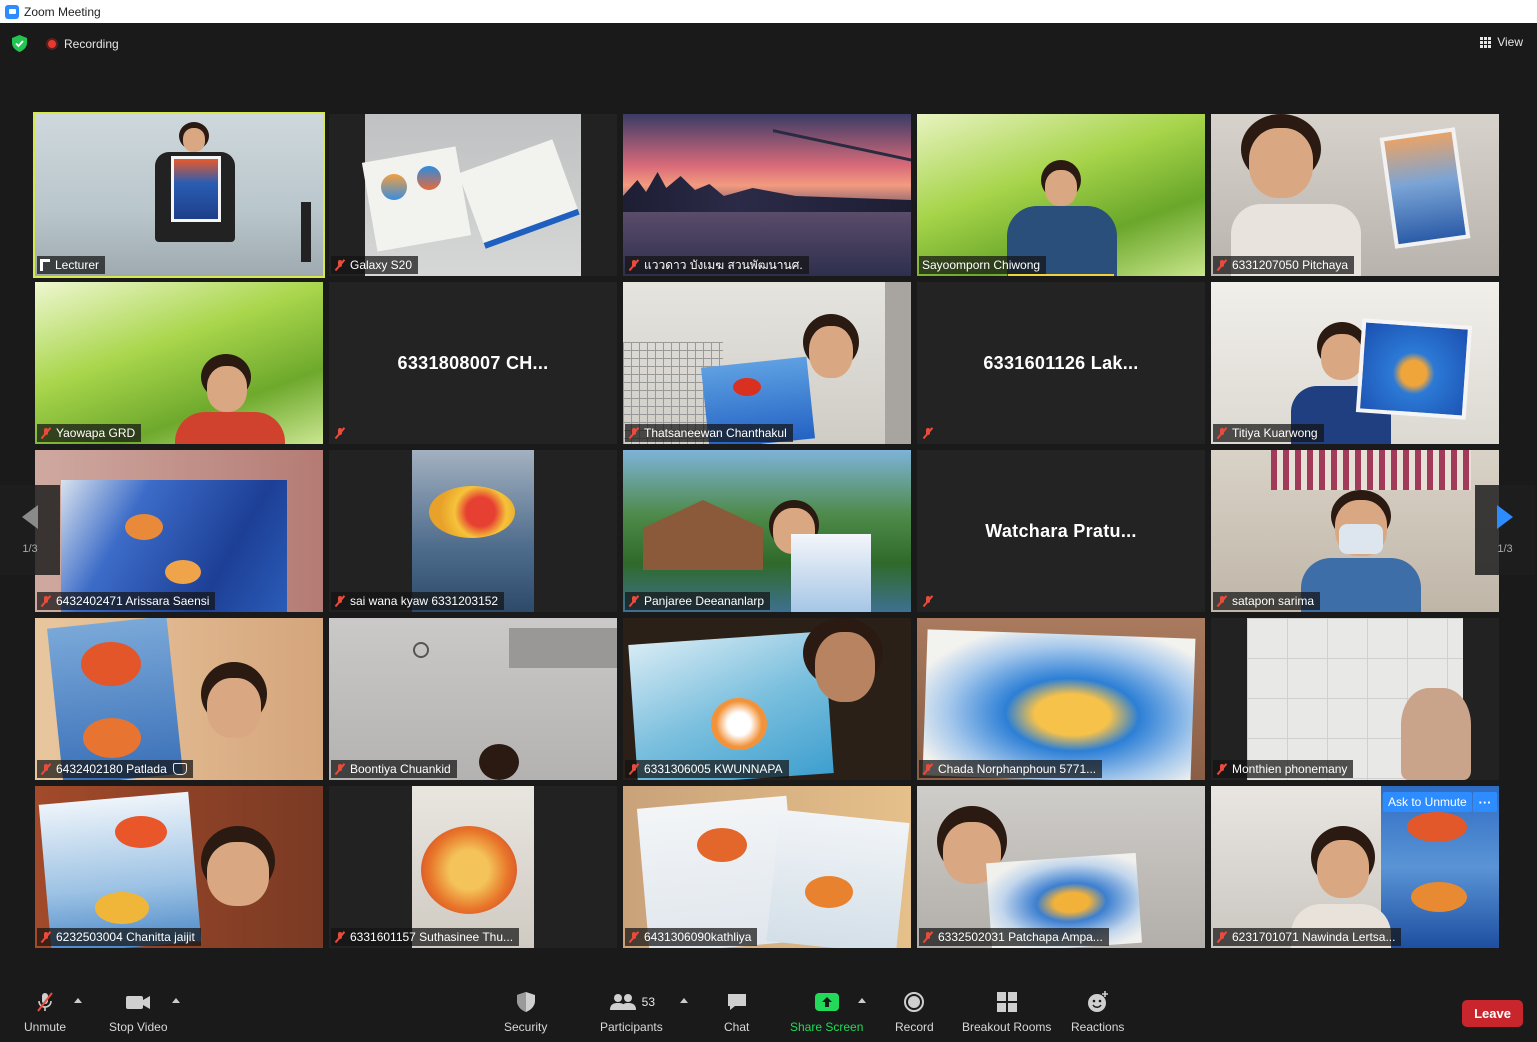  What do you see at coordinates (179, 867) in the screenshot?
I see `video-tile: 6232503004 Chanitta jaijit` at bounding box center [179, 867].